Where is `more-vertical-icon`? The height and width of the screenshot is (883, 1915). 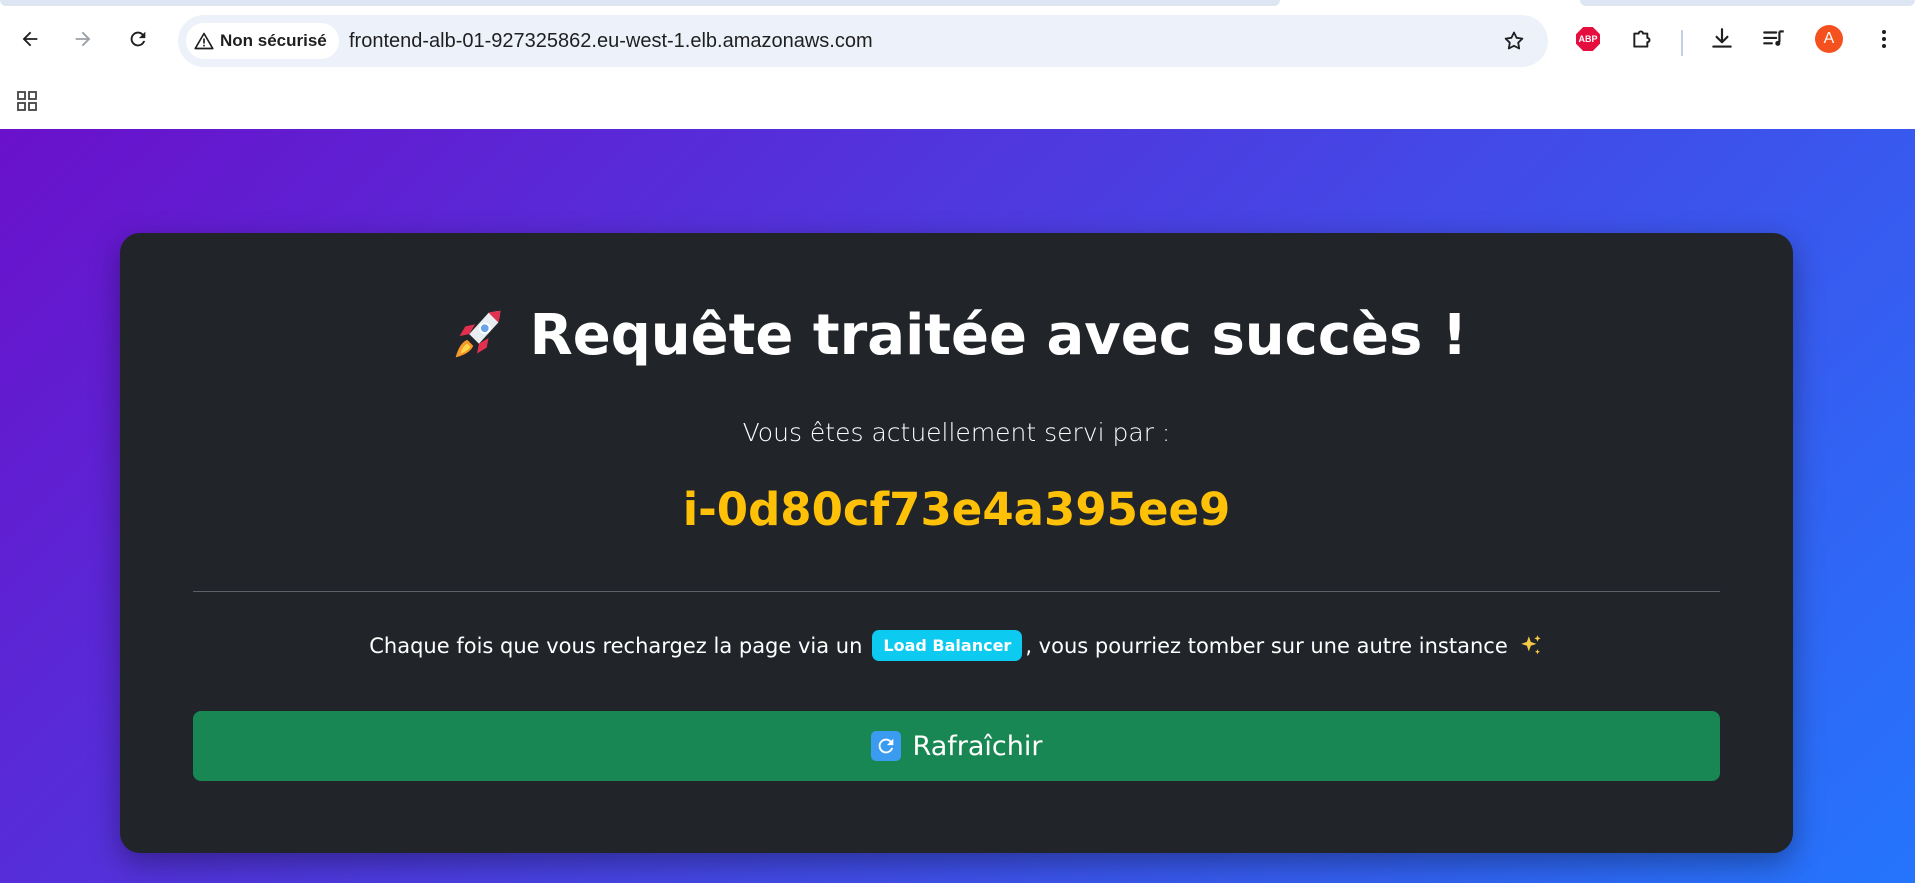 more-vertical-icon is located at coordinates (1884, 39).